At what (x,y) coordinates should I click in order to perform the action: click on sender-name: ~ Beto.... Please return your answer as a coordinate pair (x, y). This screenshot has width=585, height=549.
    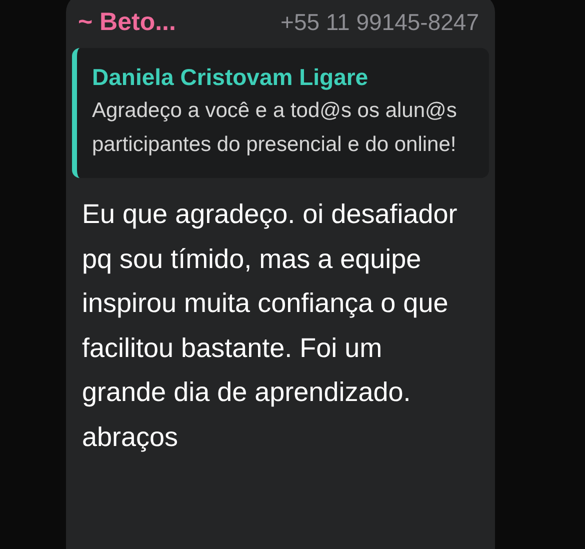
    Looking at the image, I should click on (127, 22).